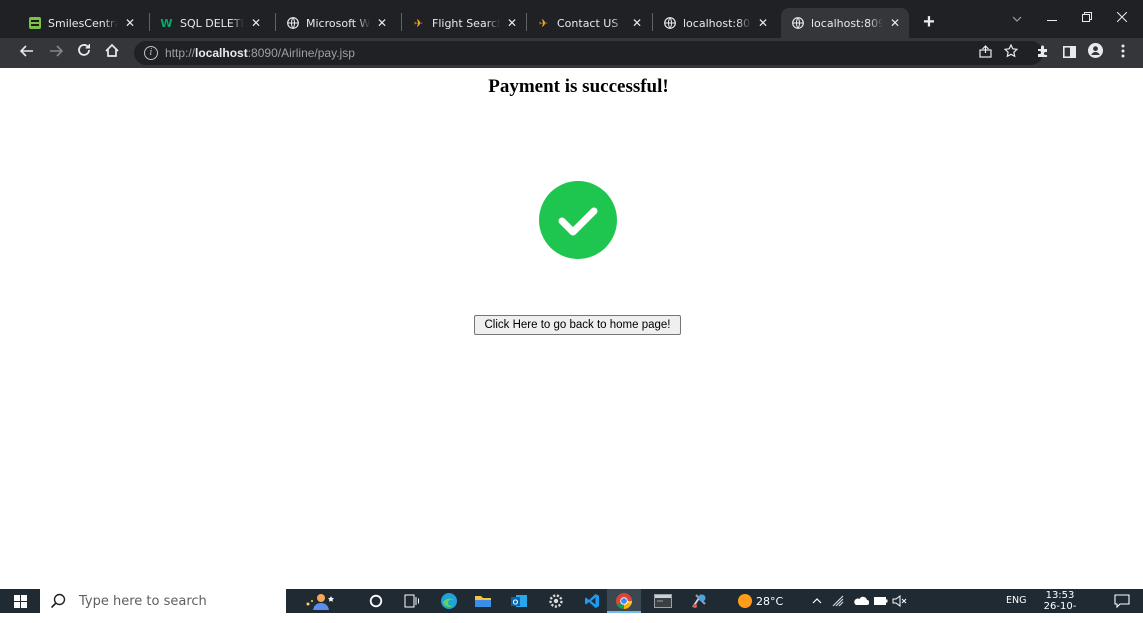 This screenshot has width=1143, height=623. What do you see at coordinates (483, 601) in the screenshot?
I see `file-explorer-icon` at bounding box center [483, 601].